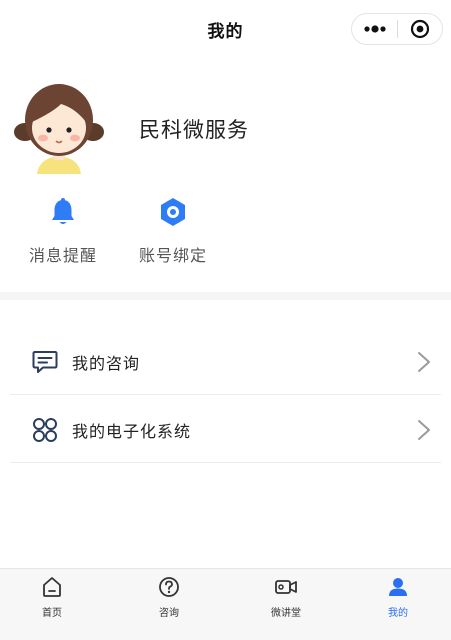 The width and height of the screenshot is (451, 640). Describe the element at coordinates (132, 431) in the screenshot. I see `menu-item-label: 我的电子化系统` at that location.